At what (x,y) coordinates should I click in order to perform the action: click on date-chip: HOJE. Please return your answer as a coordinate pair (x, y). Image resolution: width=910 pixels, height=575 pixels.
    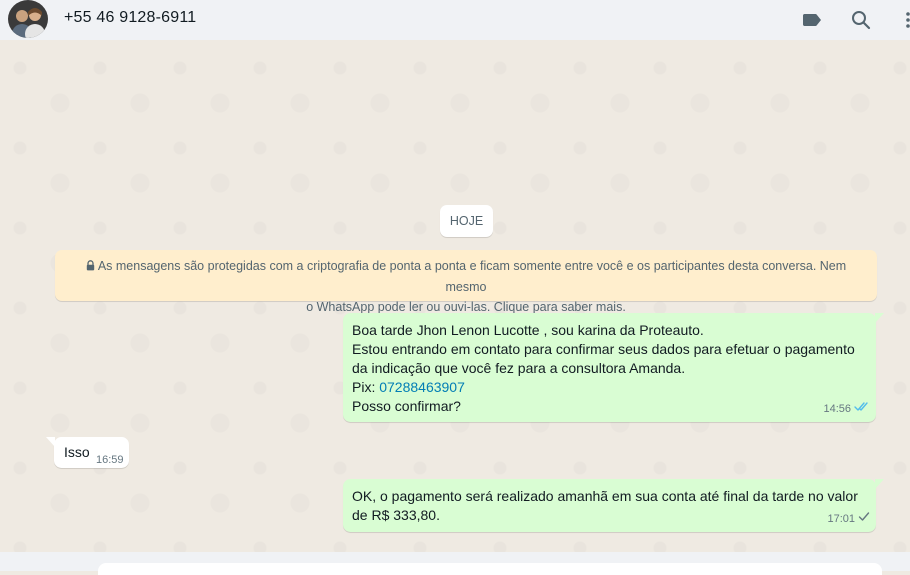
    Looking at the image, I should click on (466, 221).